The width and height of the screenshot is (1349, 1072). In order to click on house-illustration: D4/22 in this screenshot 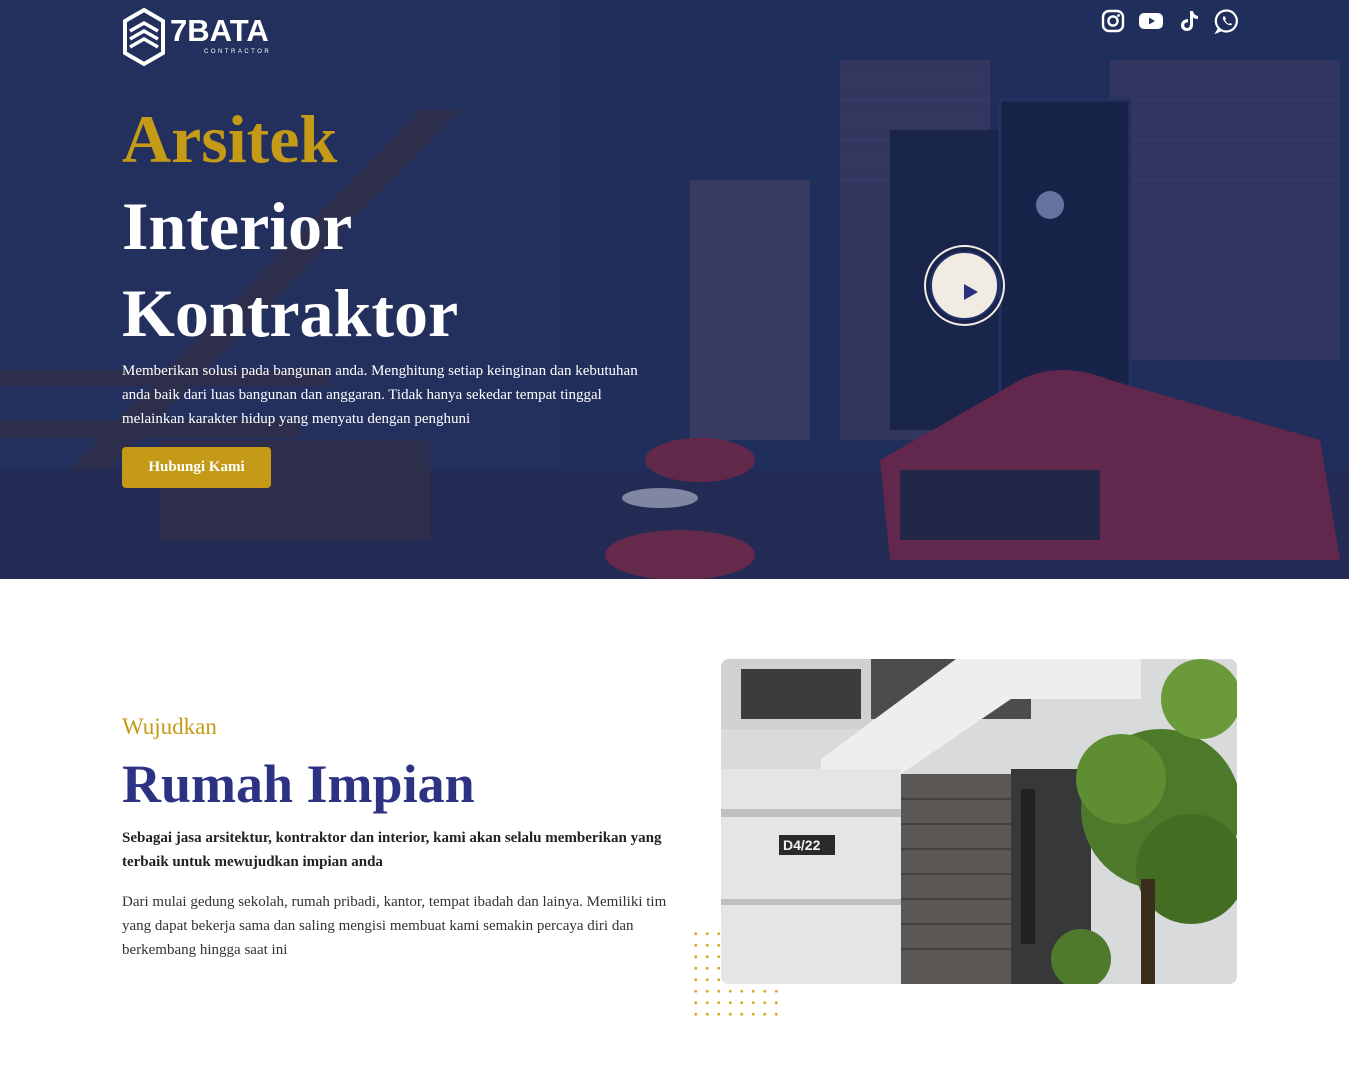, I will do `click(979, 821)`.